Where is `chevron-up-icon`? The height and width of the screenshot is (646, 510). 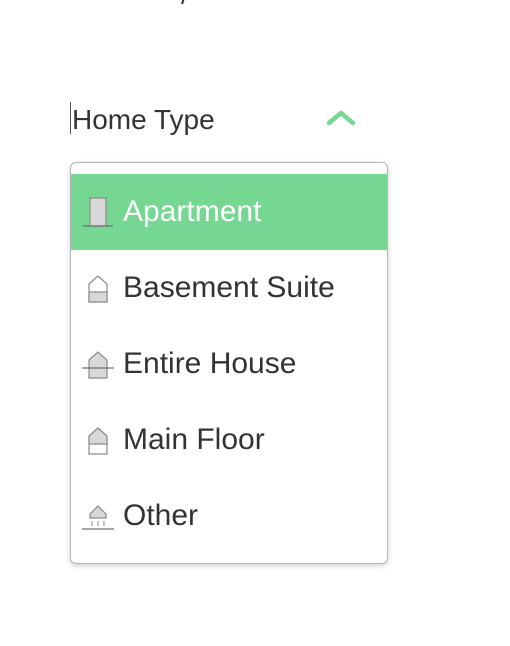 chevron-up-icon is located at coordinates (341, 118).